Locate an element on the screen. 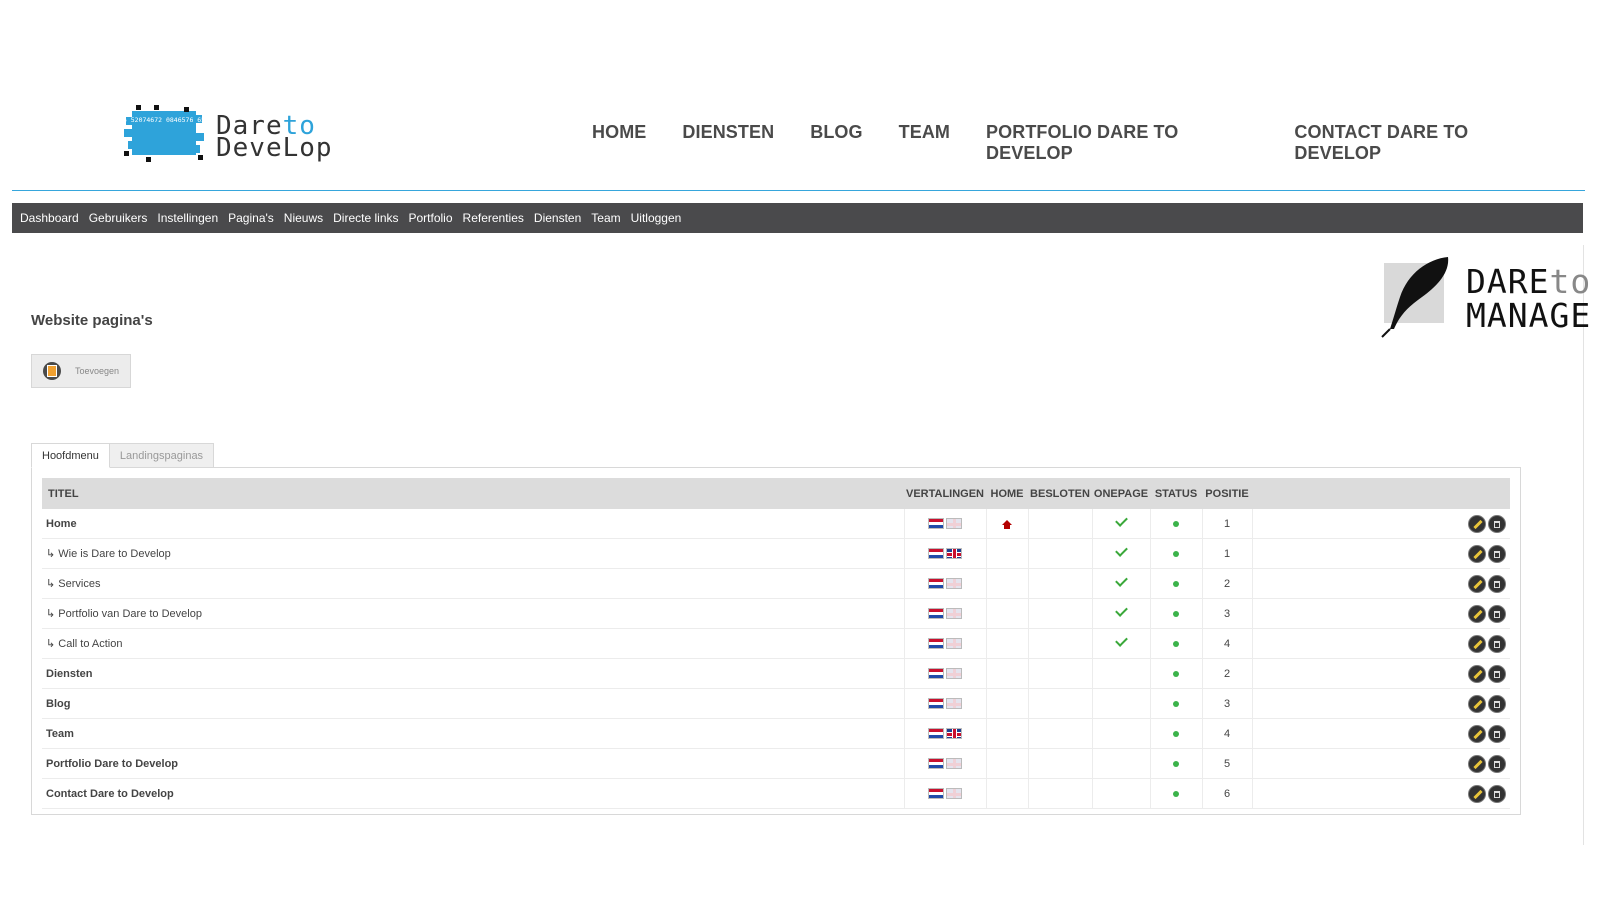  table-row: Team 4 is located at coordinates (776, 733).